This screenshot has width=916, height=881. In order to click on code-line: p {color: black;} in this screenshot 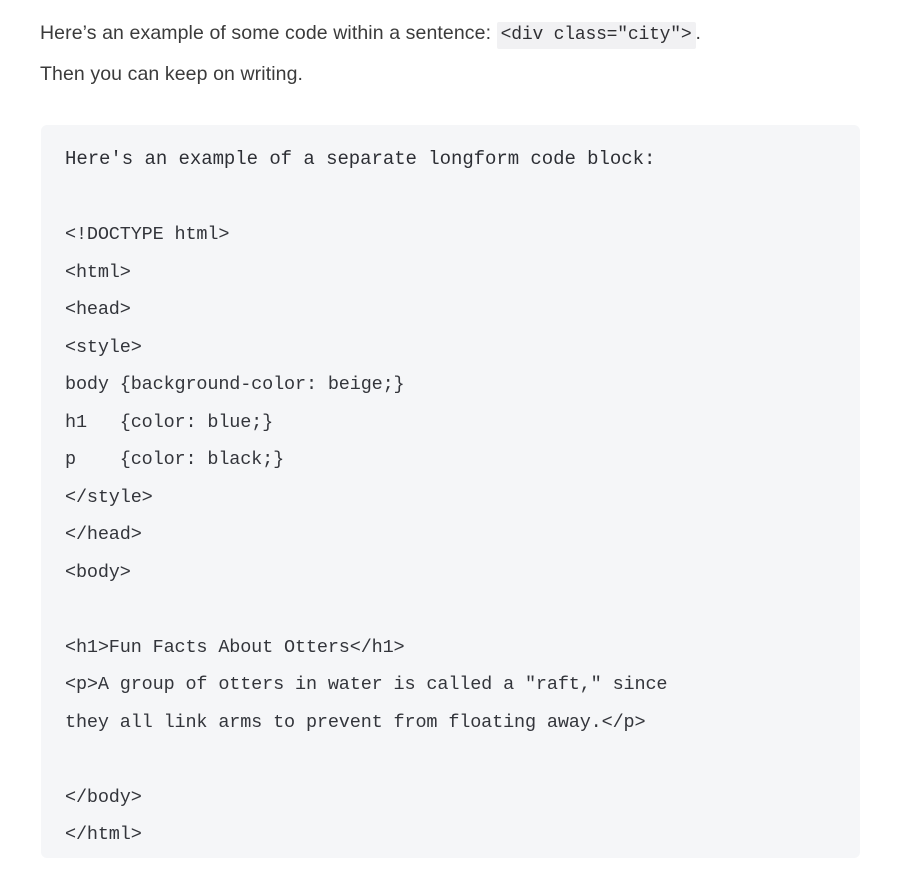, I will do `click(175, 459)`.